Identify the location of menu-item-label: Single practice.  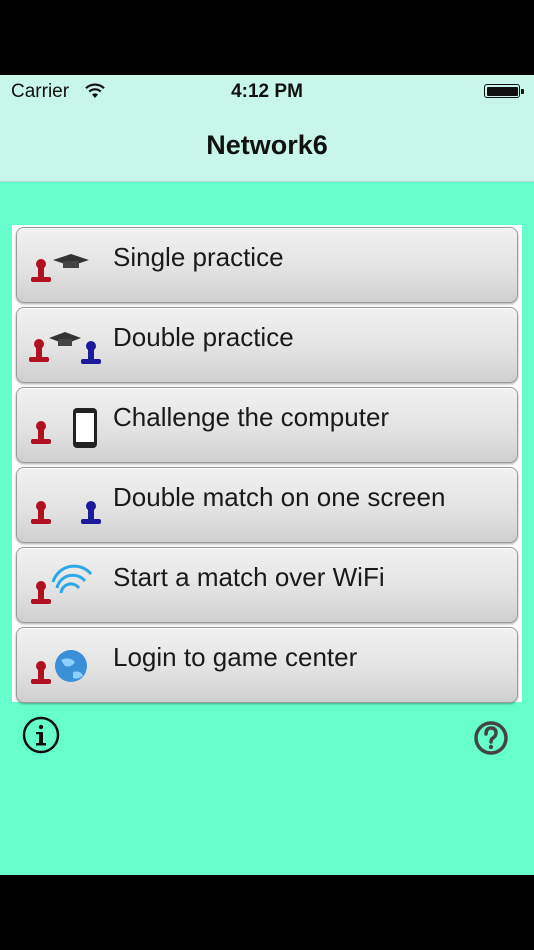
(198, 257).